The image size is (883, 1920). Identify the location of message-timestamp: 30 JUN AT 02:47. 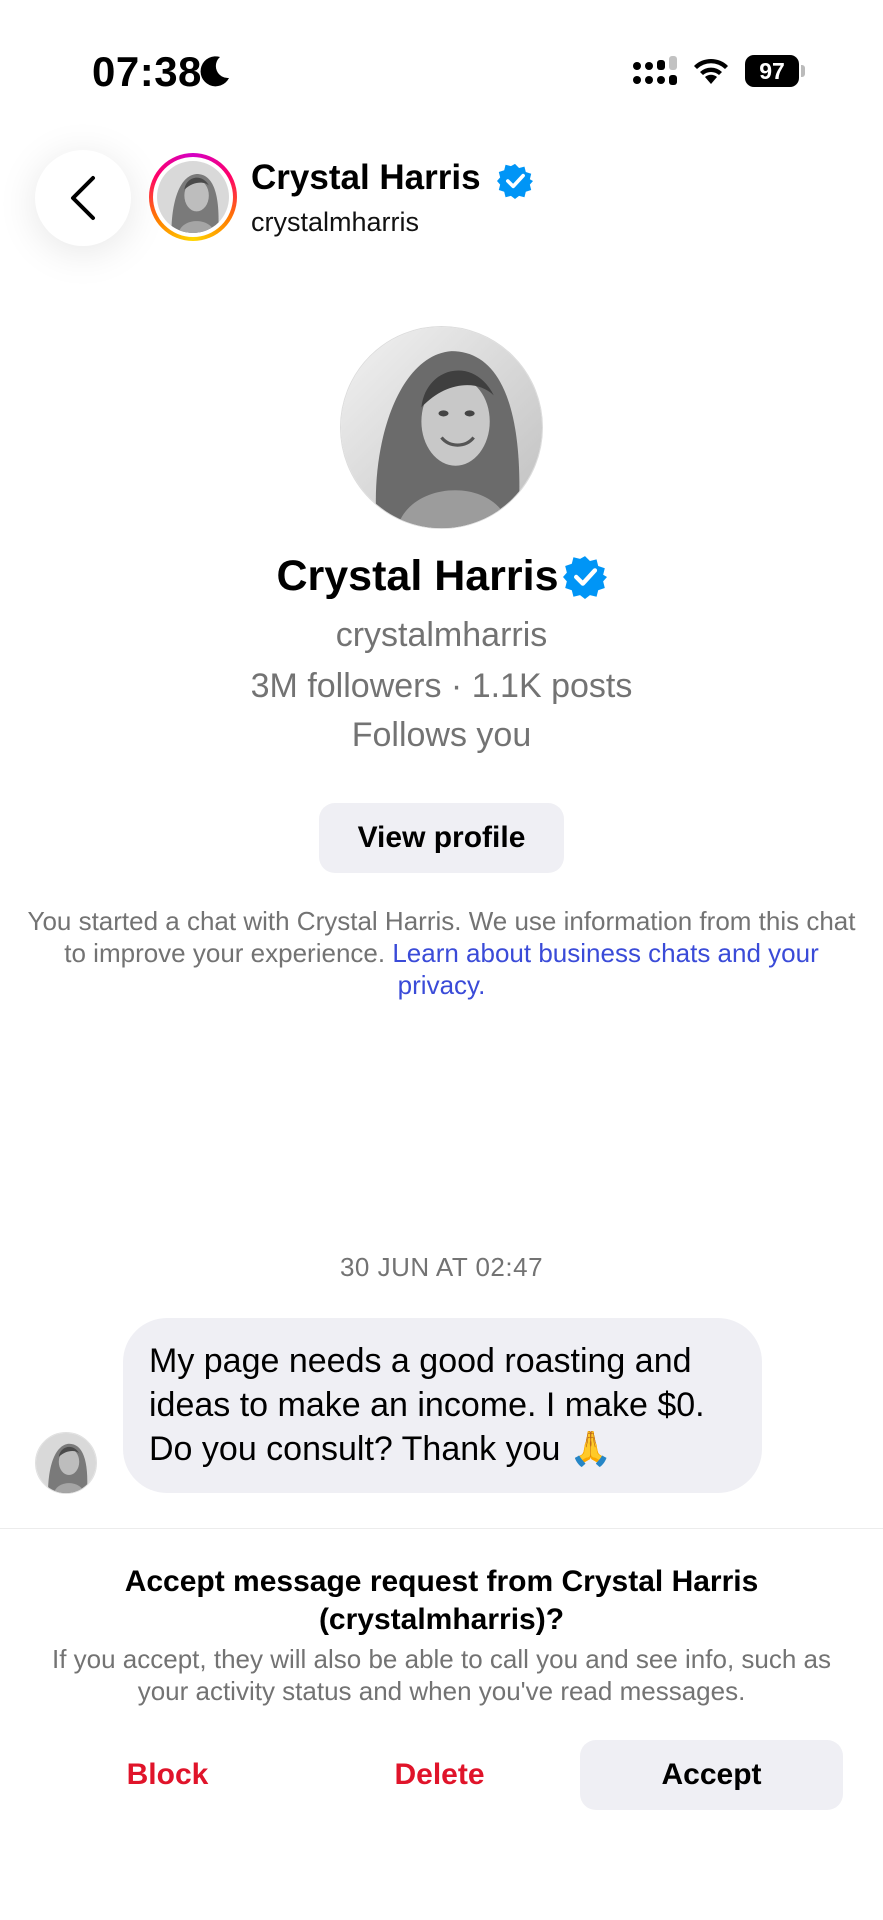
(441, 1267).